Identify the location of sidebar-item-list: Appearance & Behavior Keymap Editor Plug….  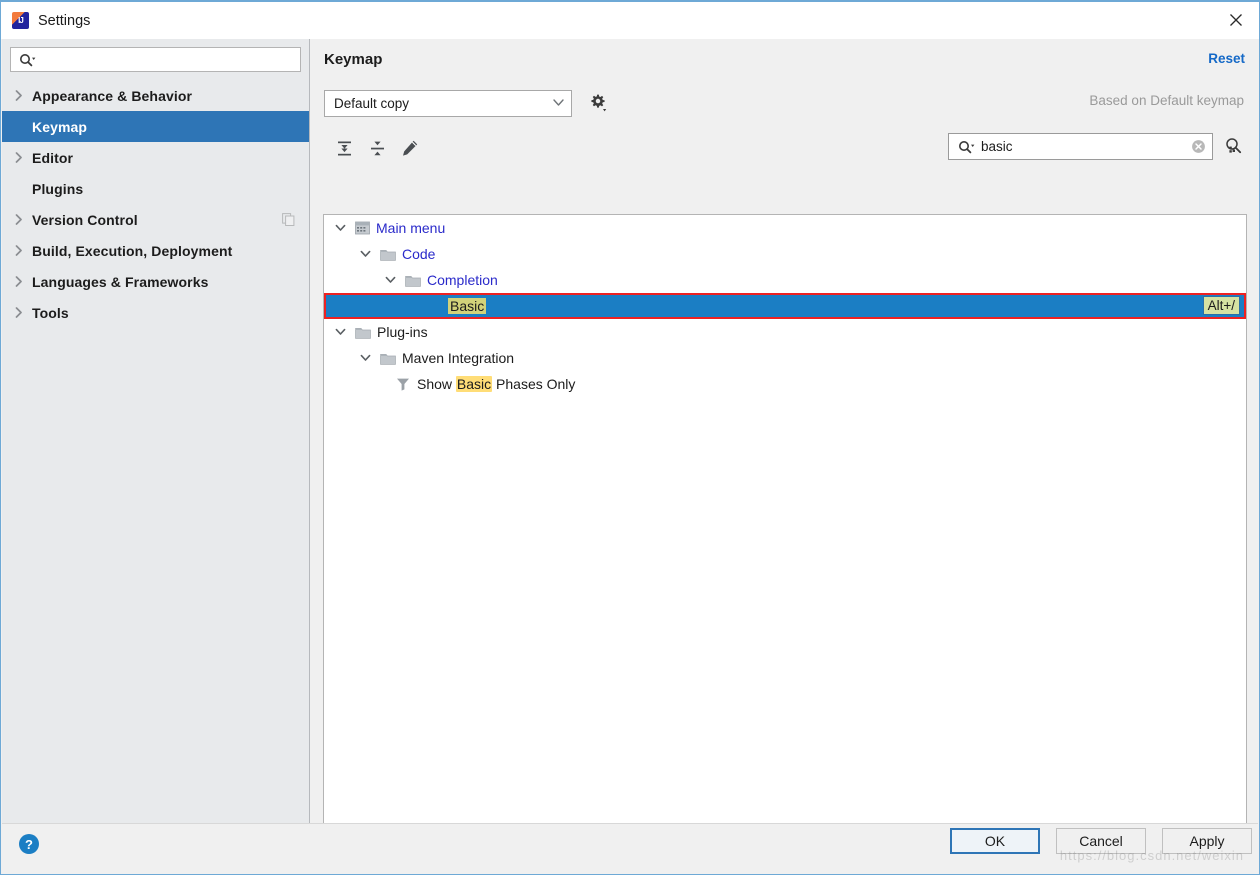
(155, 204).